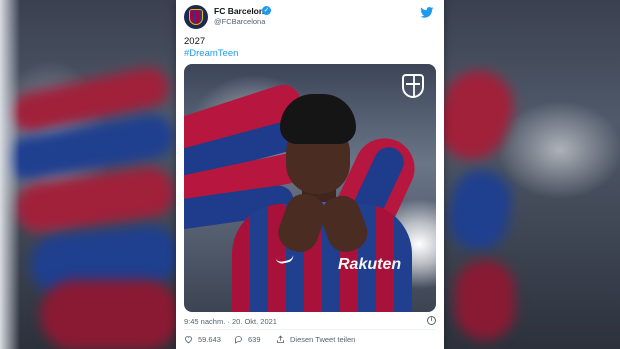  Describe the element at coordinates (188, 340) in the screenshot. I see `heart-icon` at that location.